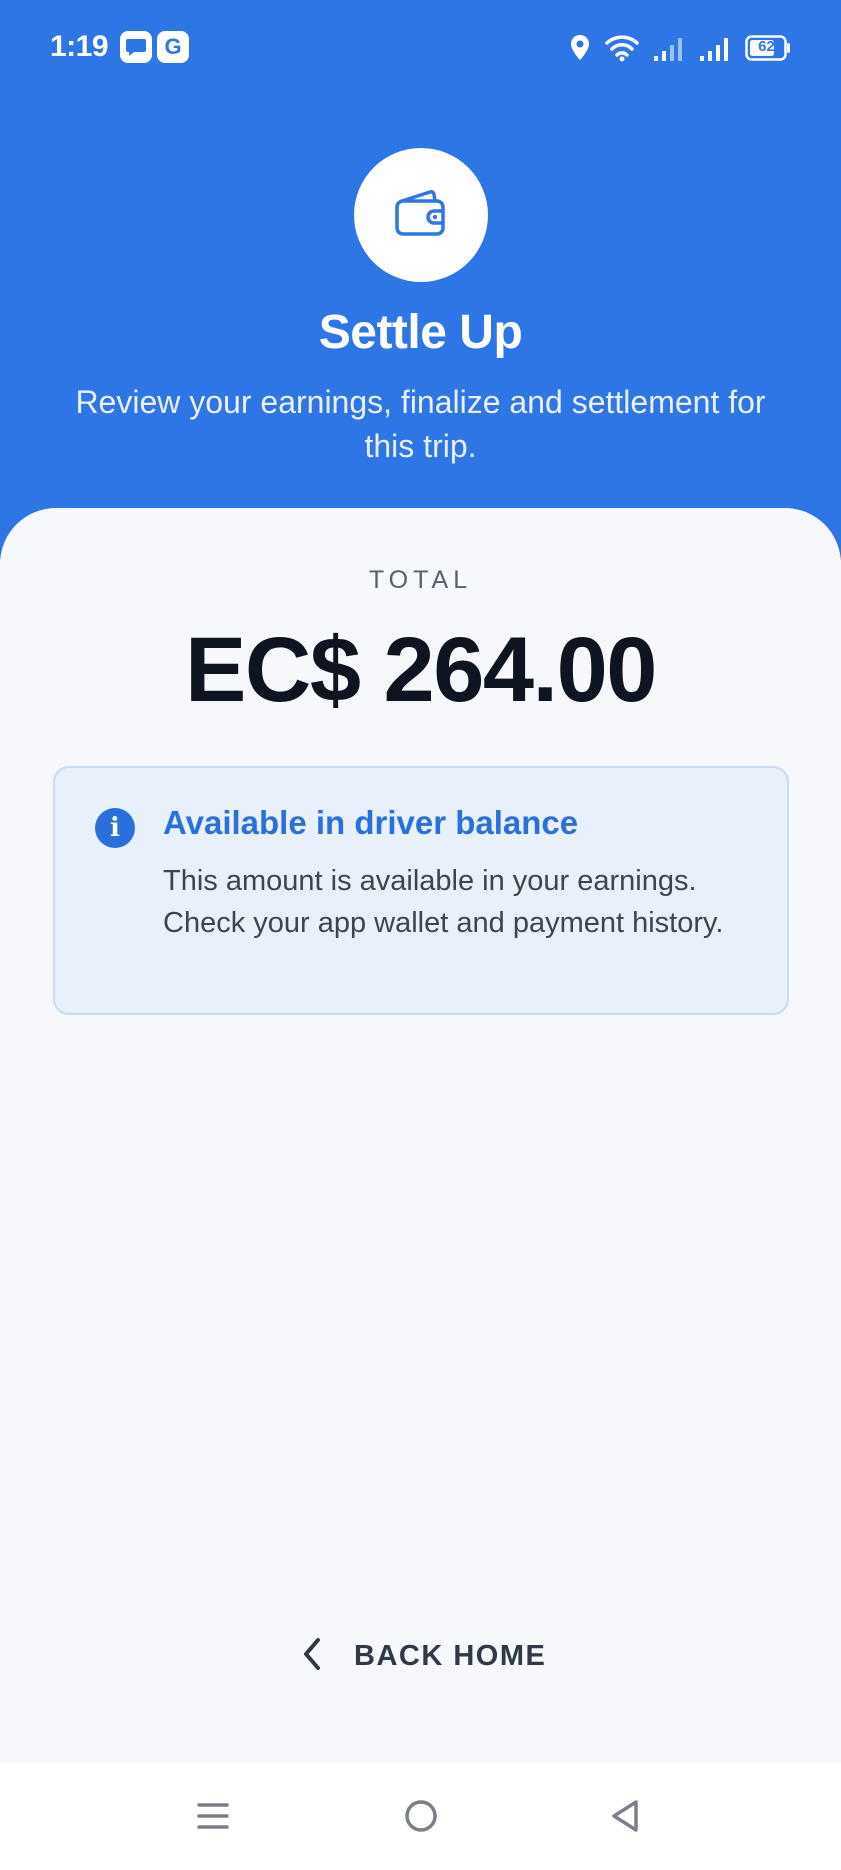 The width and height of the screenshot is (841, 1870). What do you see at coordinates (420, 332) in the screenshot?
I see `page-title: Settle Up` at bounding box center [420, 332].